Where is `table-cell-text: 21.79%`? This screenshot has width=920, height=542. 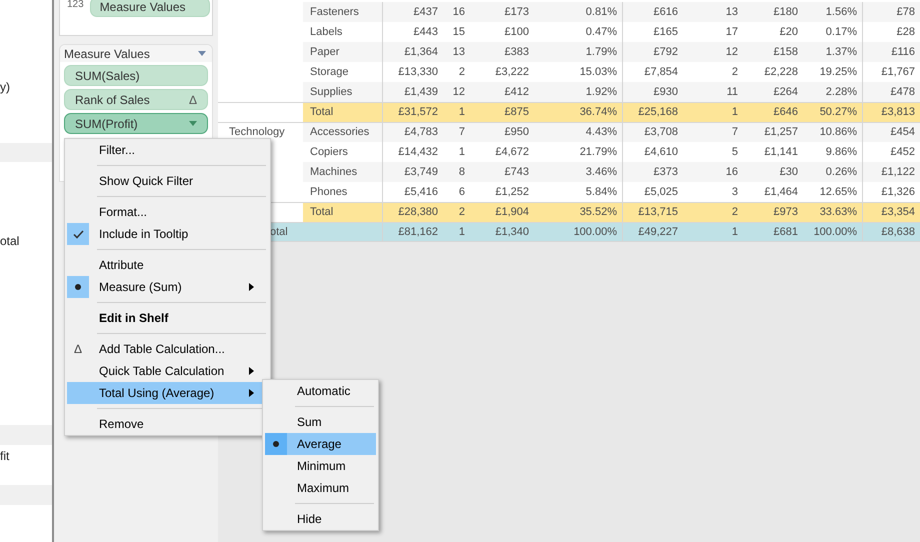
table-cell-text: 21.79% is located at coordinates (598, 152).